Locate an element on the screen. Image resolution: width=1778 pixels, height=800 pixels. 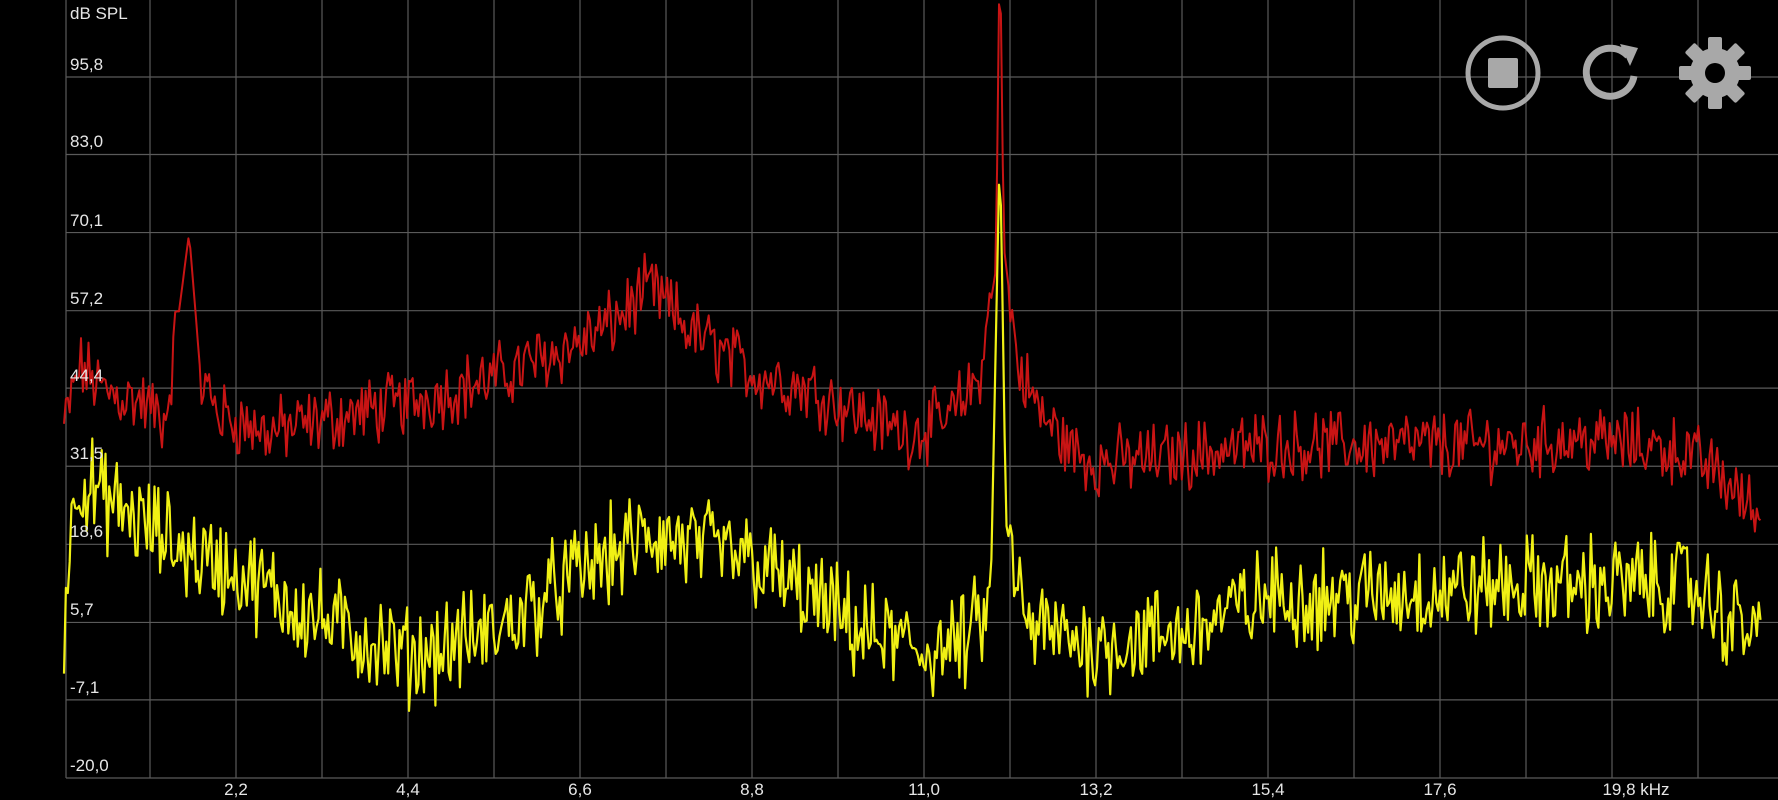
x-tick-label: 8,8 is located at coordinates (752, 789).